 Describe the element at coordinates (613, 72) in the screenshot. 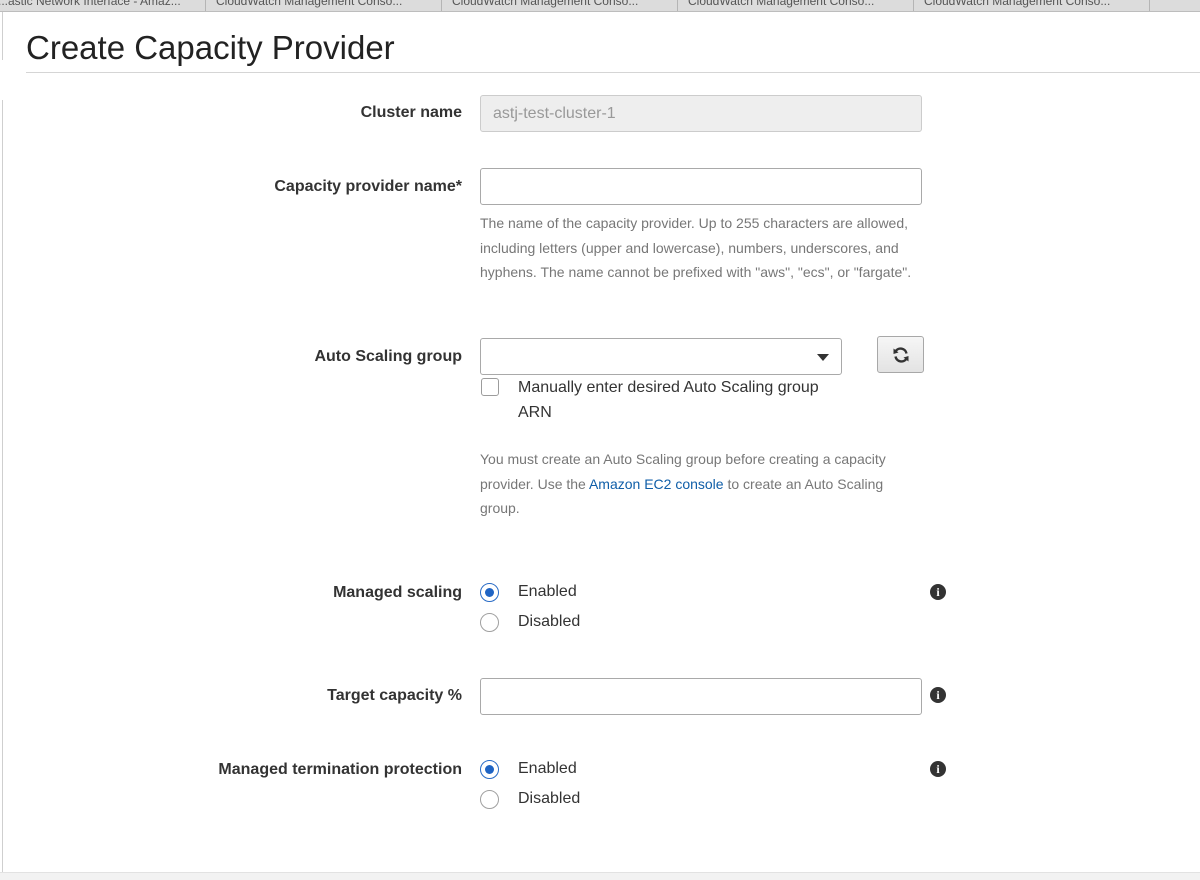

I see `title-divider` at that location.